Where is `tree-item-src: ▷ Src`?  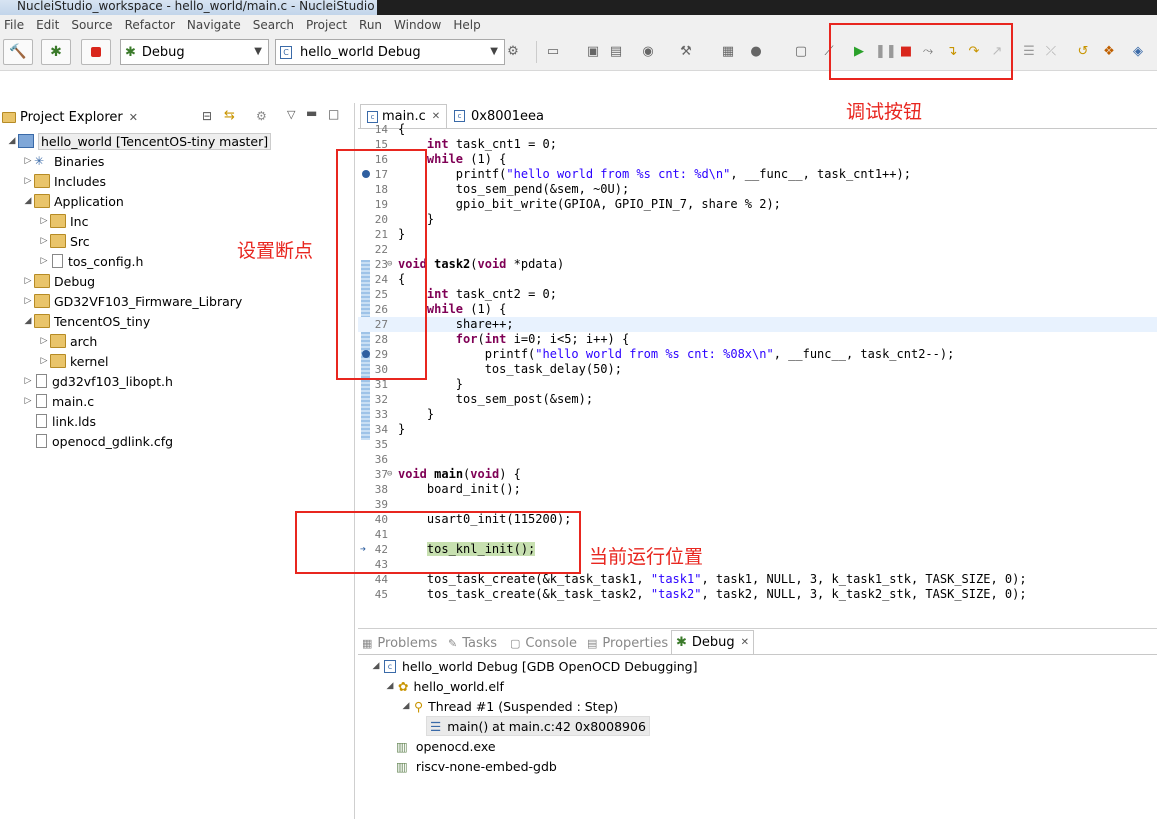 tree-item-src: ▷ Src is located at coordinates (64, 241).